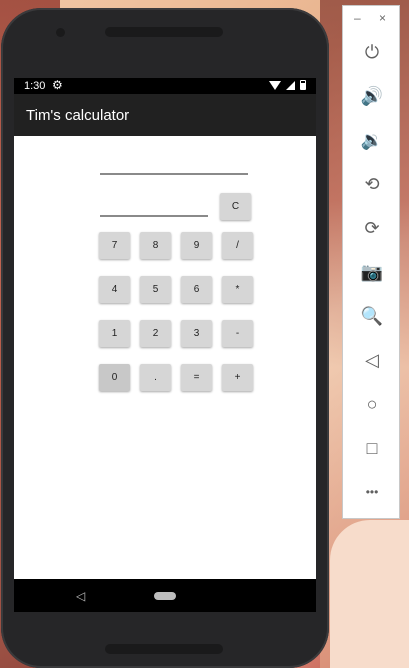  I want to click on minimize-button: –, so click(357, 18).